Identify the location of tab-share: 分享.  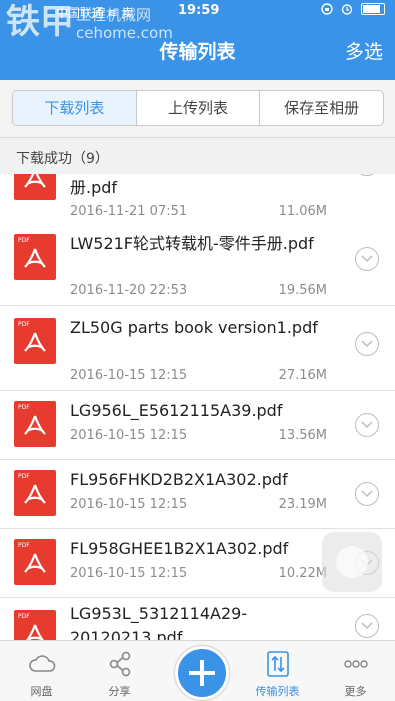
(119, 671).